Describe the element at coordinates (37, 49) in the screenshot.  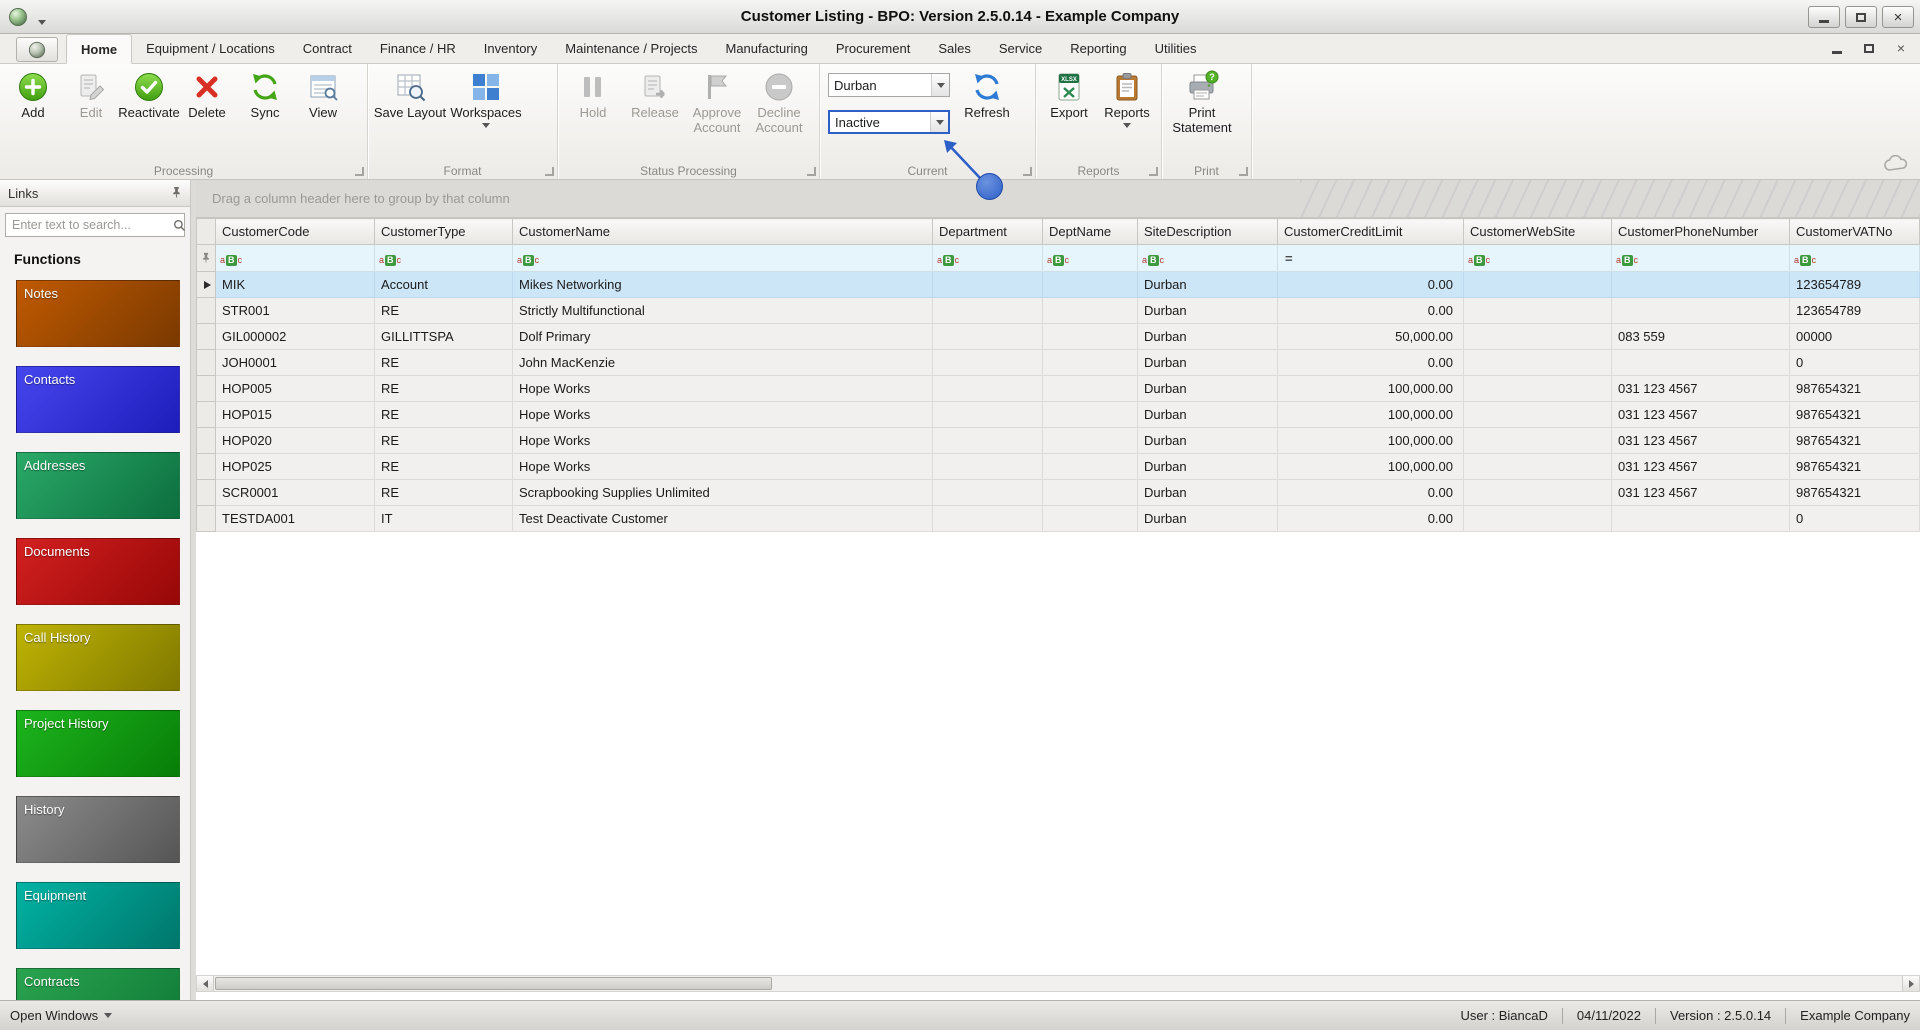
I see `application-menu-button` at that location.